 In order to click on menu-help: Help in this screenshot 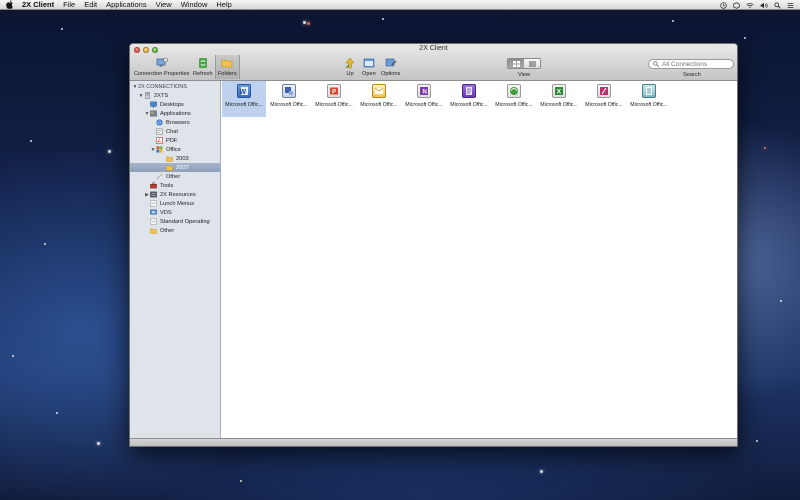, I will do `click(223, 4)`.